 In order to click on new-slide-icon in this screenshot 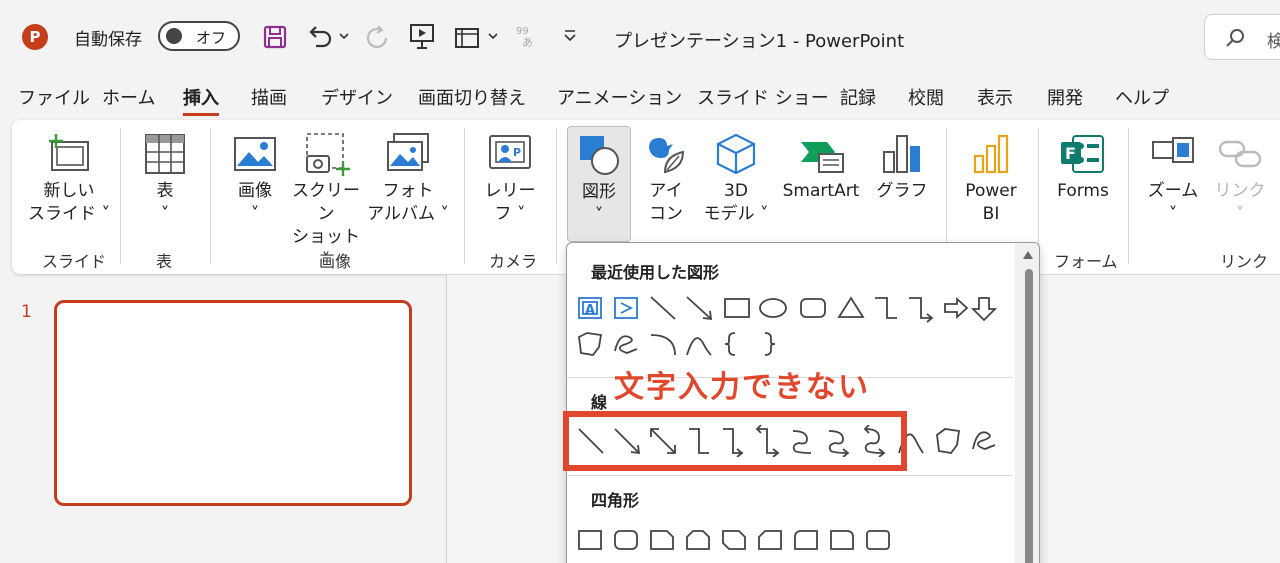, I will do `click(69, 152)`.